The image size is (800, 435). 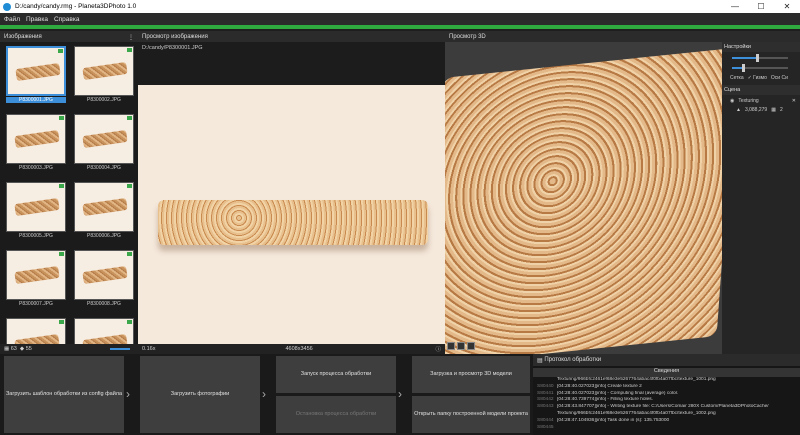 What do you see at coordinates (573, 360) in the screenshot?
I see `log-title: Протокол обработки` at bounding box center [573, 360].